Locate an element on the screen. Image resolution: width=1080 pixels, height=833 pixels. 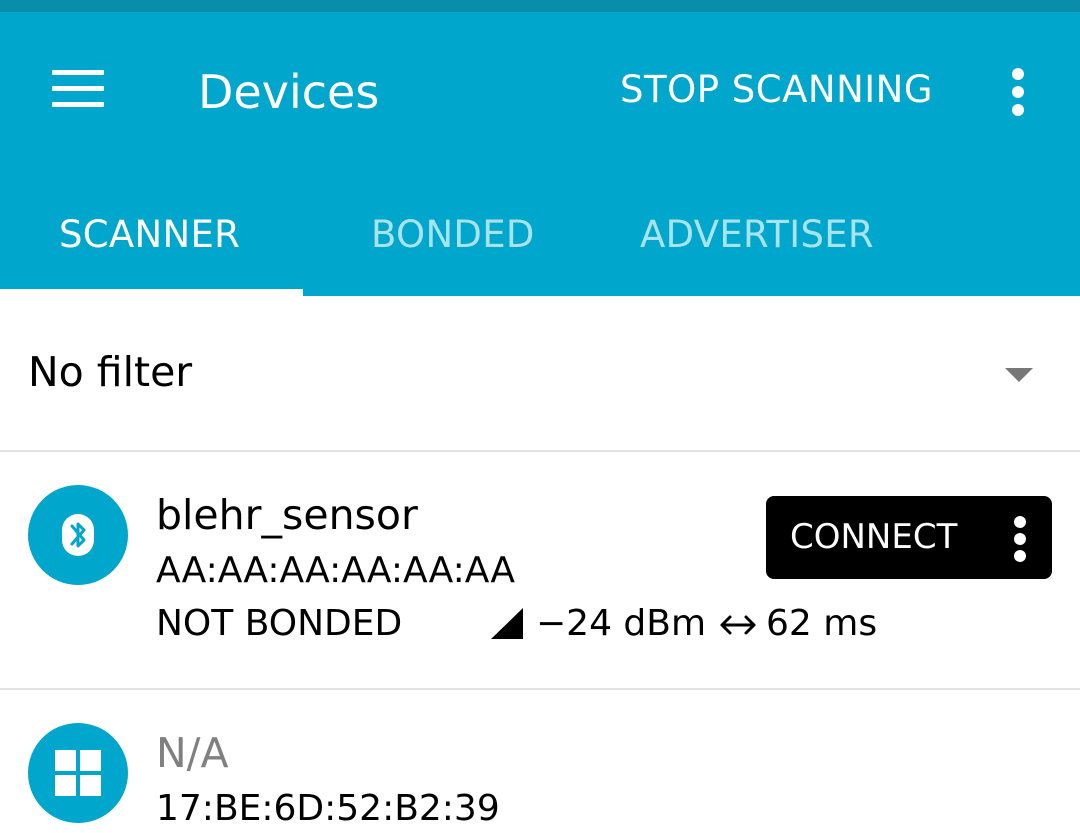
device-rssi: −24 dBm is located at coordinates (621, 623).